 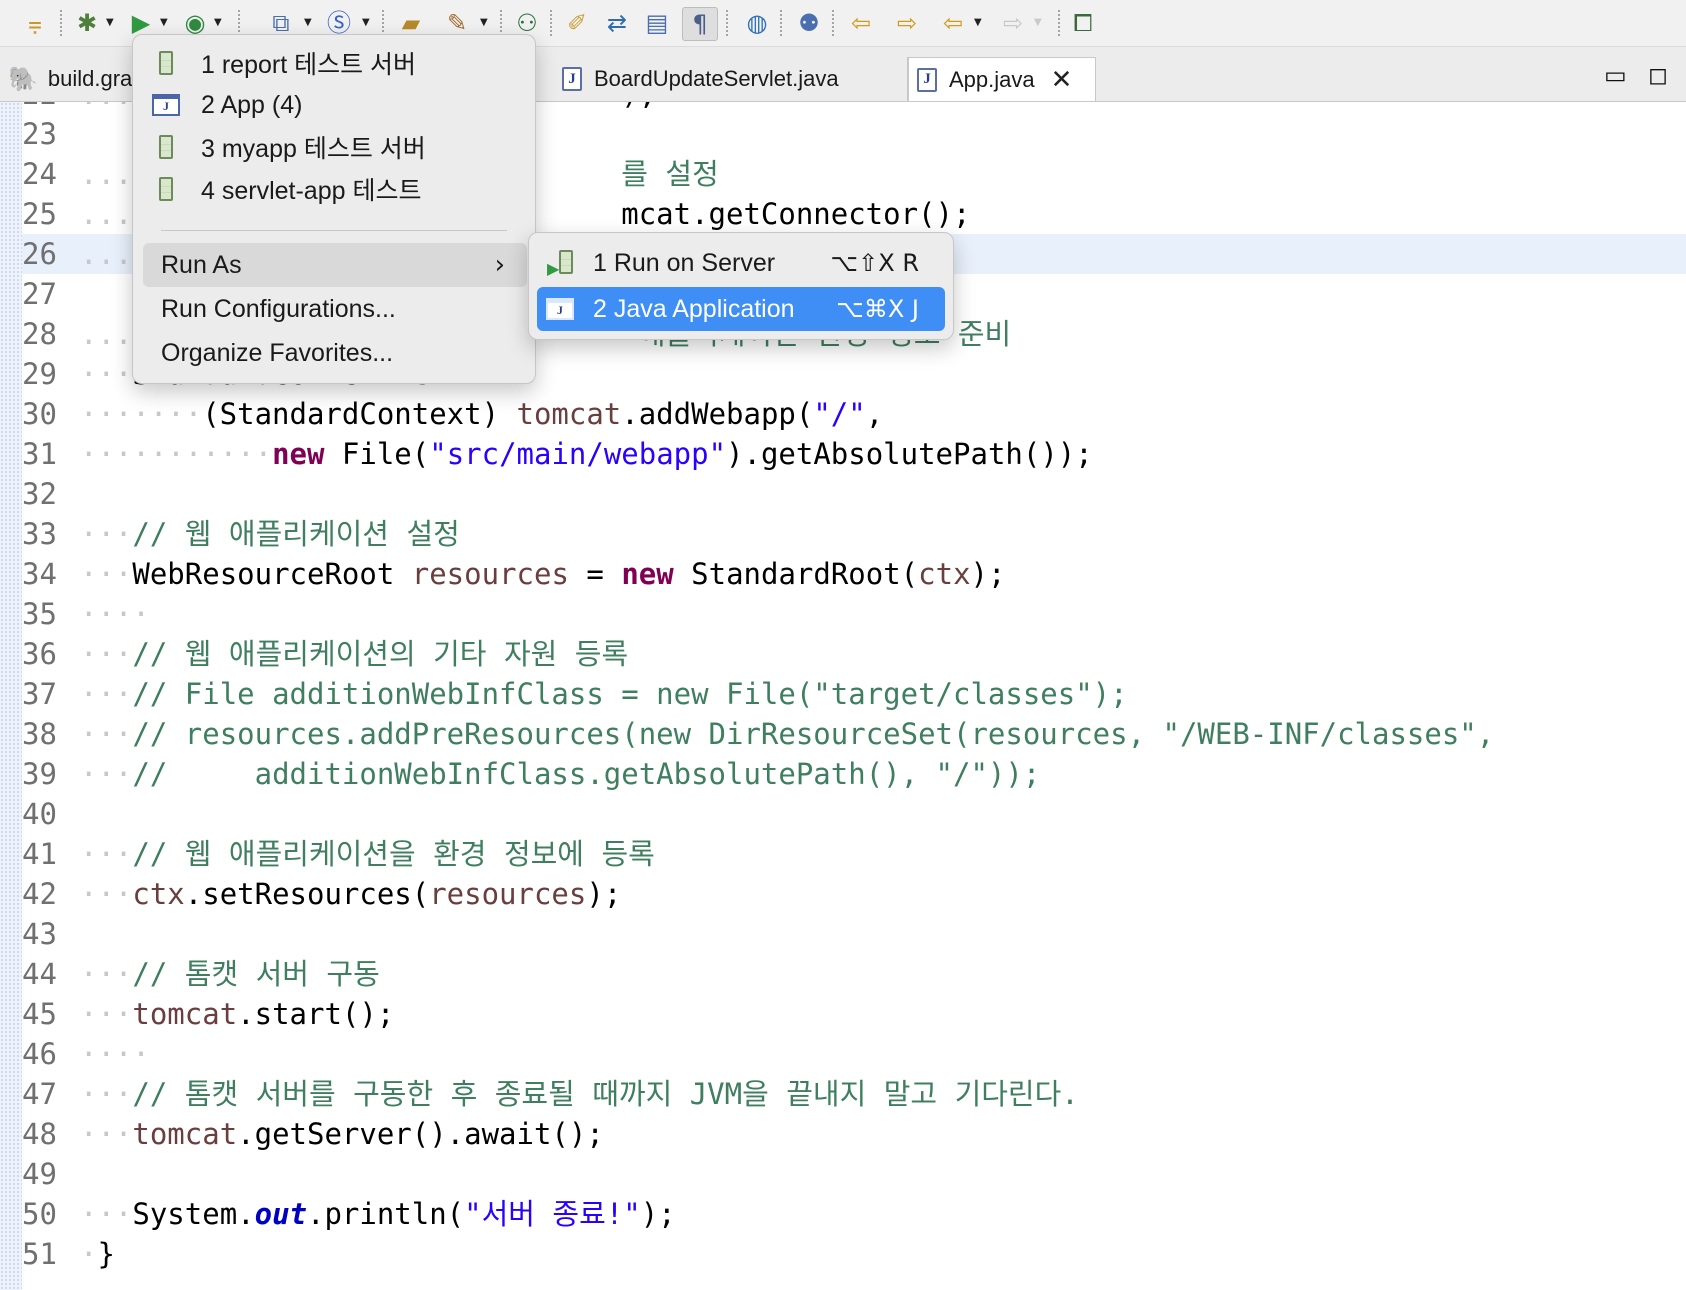 I want to click on line-number: 51, so click(x=39, y=1254).